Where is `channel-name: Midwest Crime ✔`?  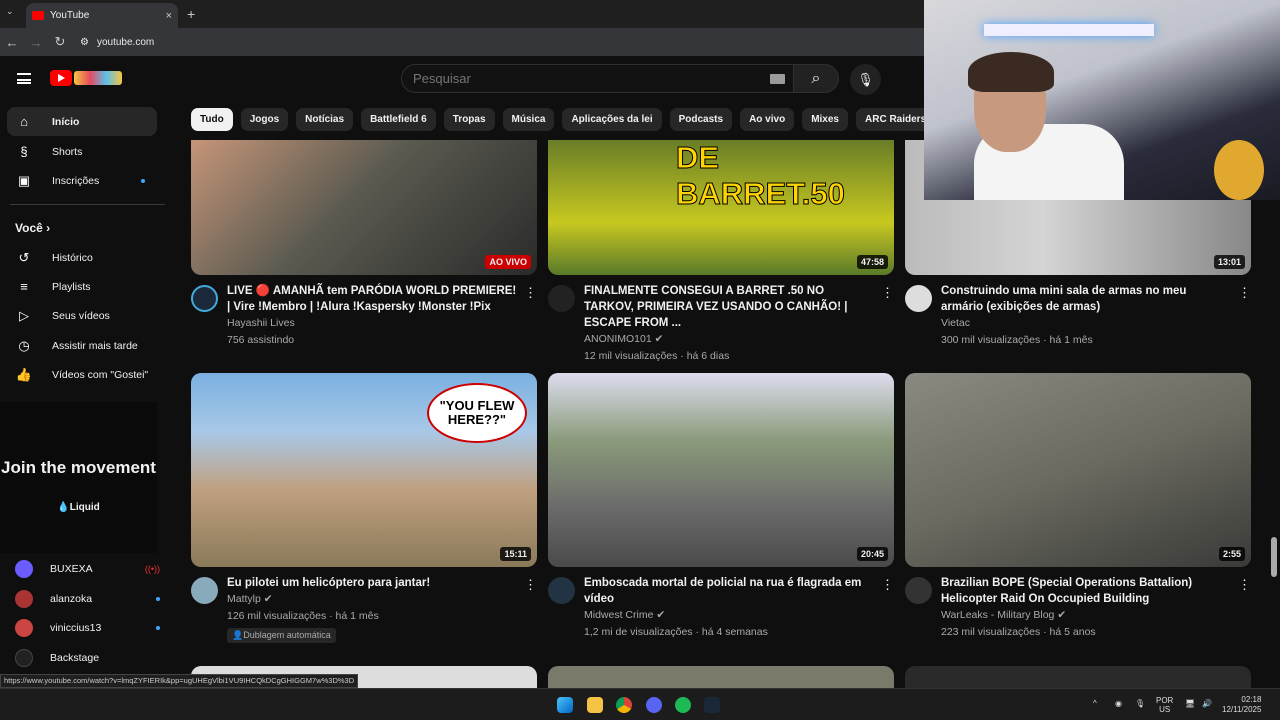 channel-name: Midwest Crime ✔ is located at coordinates (729, 615).